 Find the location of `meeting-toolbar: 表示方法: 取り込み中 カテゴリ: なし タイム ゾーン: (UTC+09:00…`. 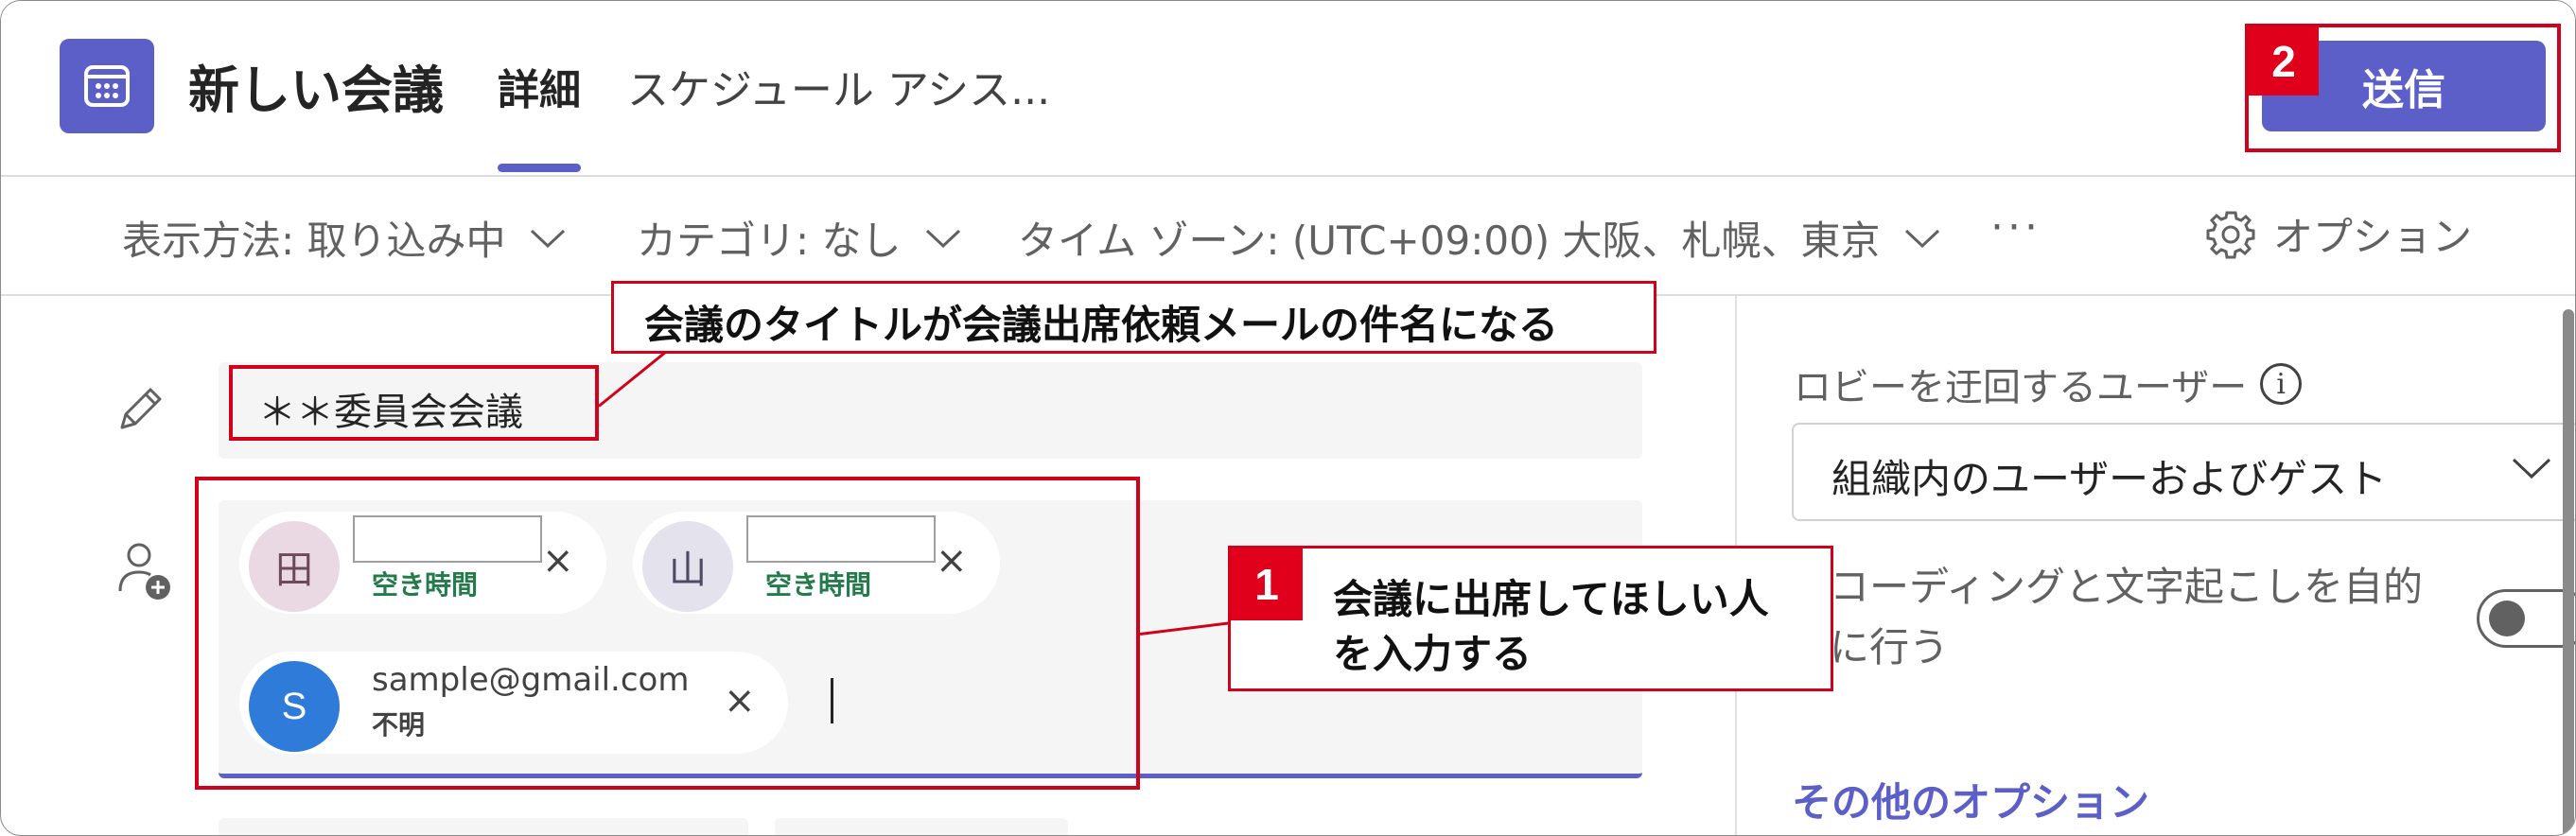

meeting-toolbar: 表示方法: 取り込み中 カテゴリ: なし タイム ゾーン: (UTC+09:00… is located at coordinates (1288, 236).